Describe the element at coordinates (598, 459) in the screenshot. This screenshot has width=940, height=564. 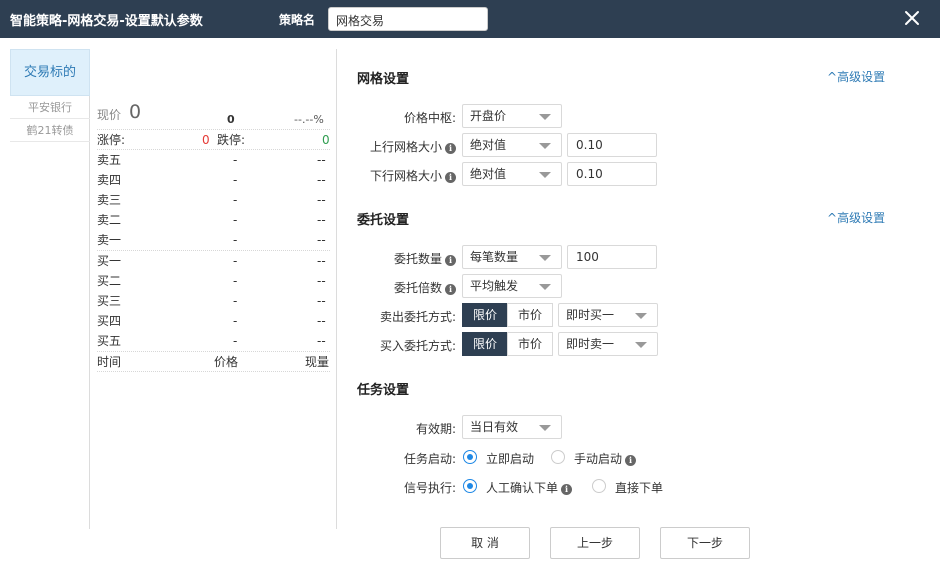
I see `label-text: 手动启动` at that location.